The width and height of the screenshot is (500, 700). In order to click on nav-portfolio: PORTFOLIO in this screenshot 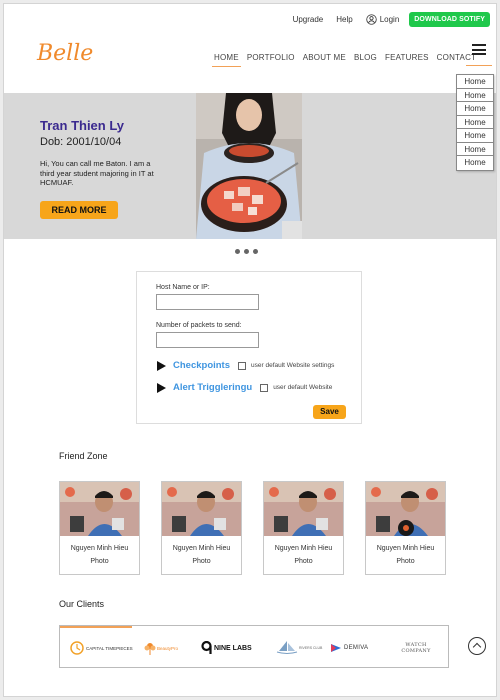, I will do `click(271, 57)`.